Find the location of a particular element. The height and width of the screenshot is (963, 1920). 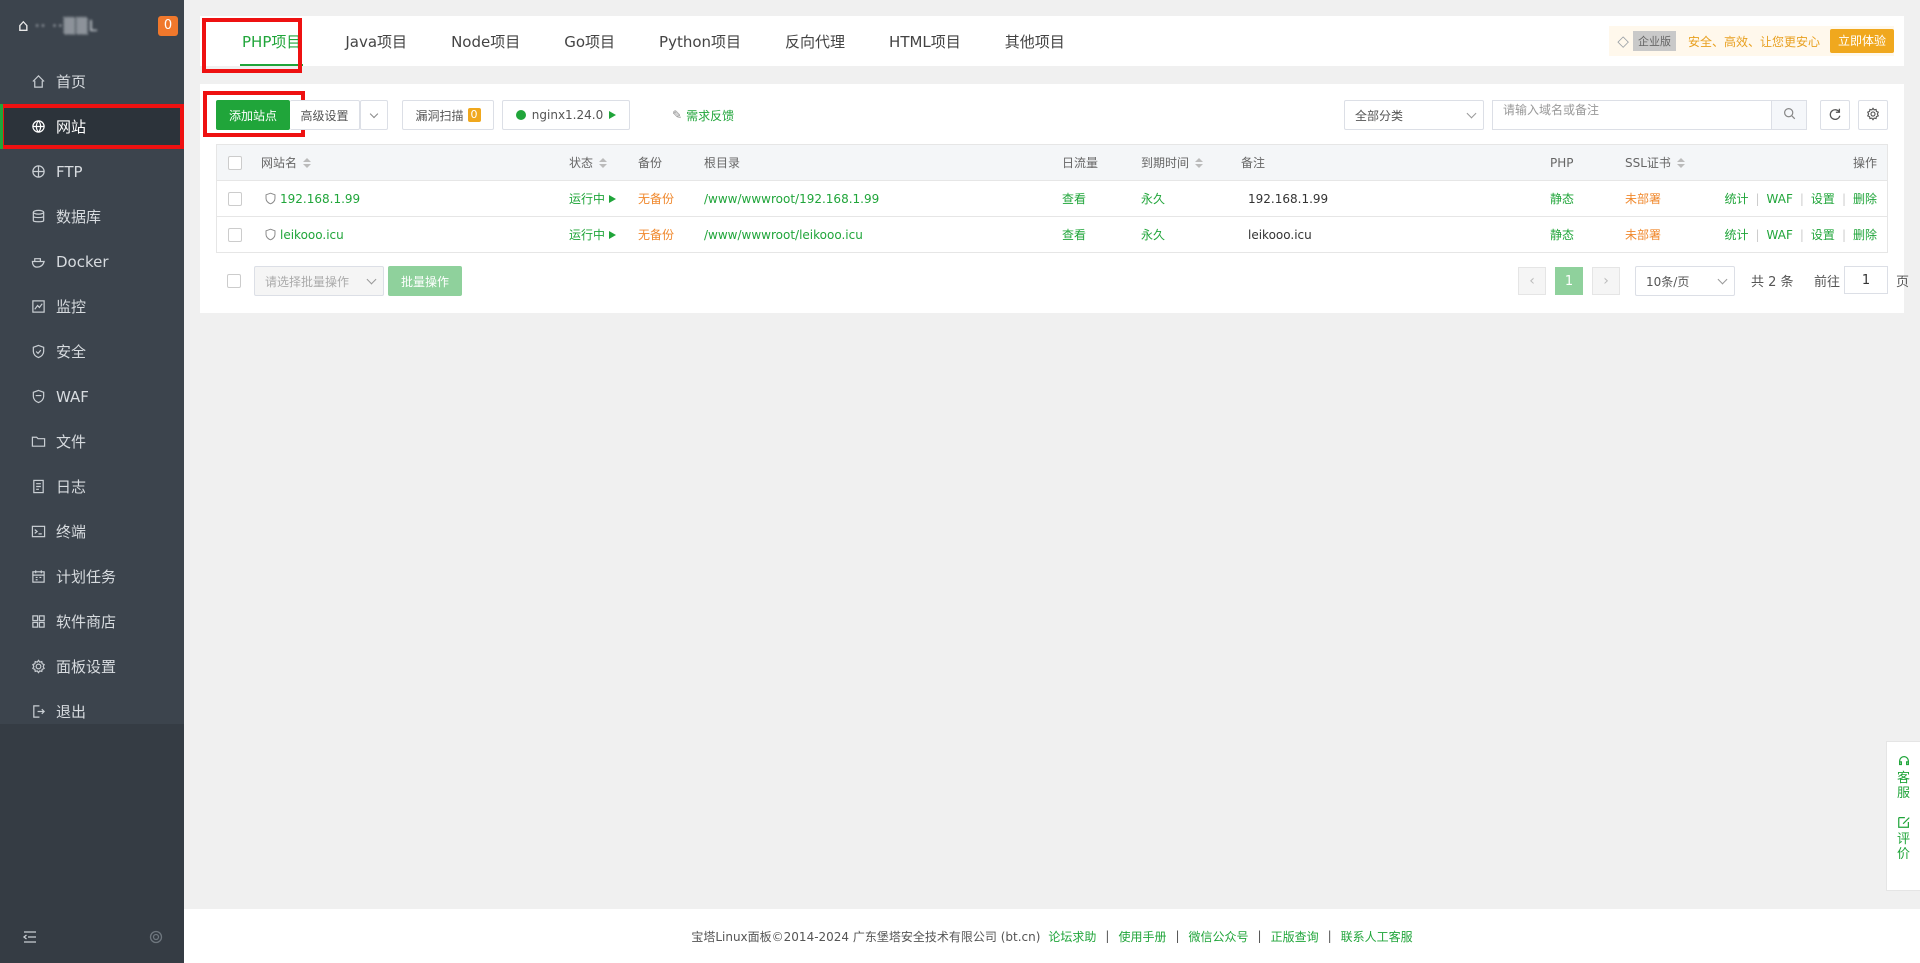

sidebar-item-store: 软件商店 is located at coordinates (92, 621).